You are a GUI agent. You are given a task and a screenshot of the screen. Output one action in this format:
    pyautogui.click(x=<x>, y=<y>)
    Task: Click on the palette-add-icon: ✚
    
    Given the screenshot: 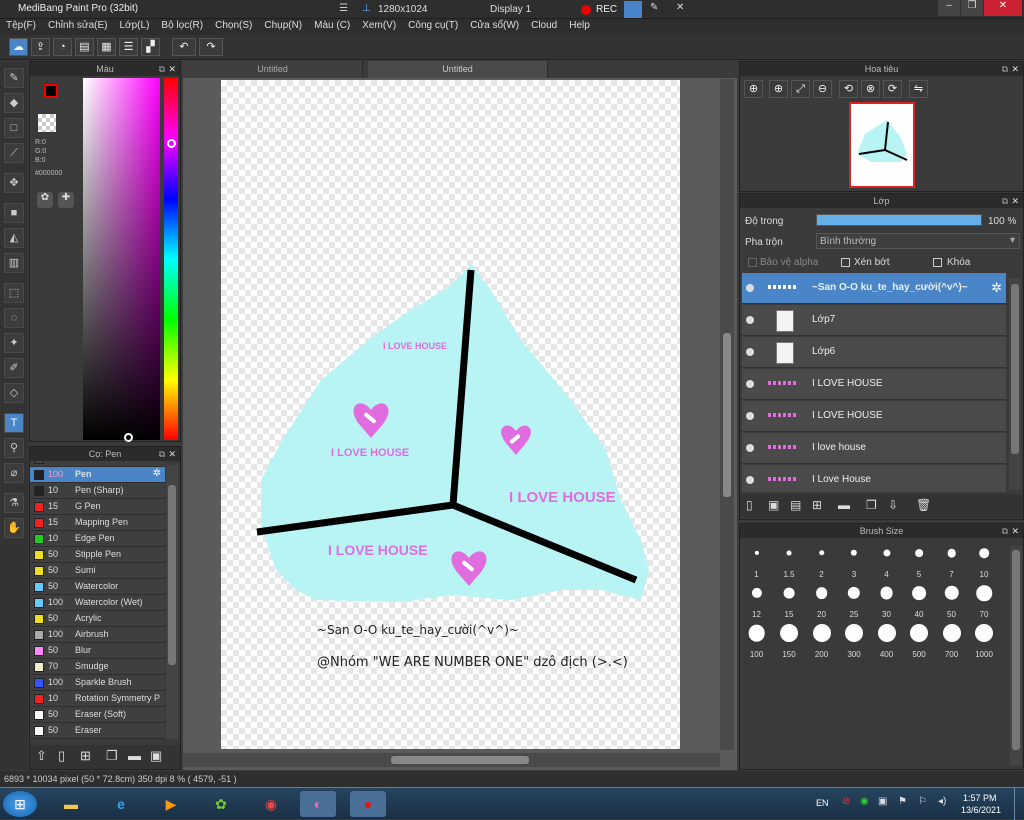 What is the action you would take?
    pyautogui.click(x=66, y=200)
    